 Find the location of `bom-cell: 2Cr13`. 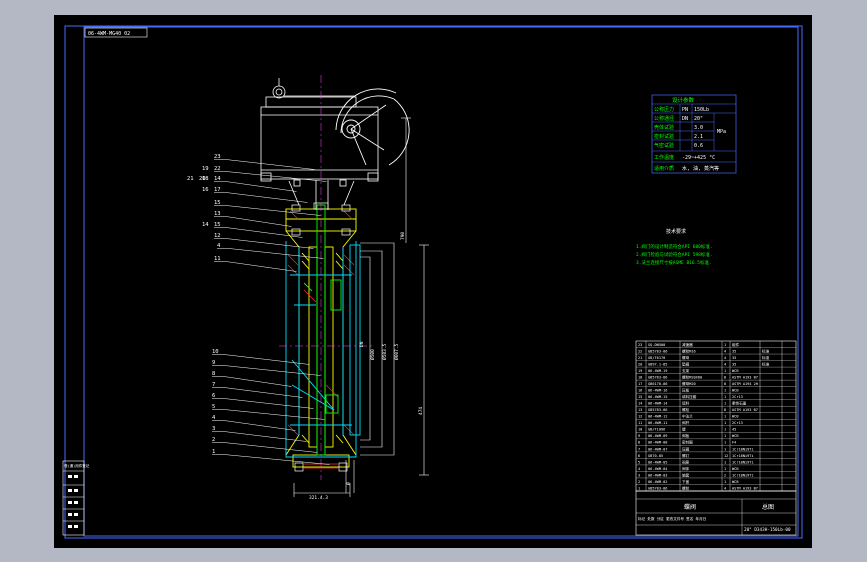

bom-cell: 2Cr13 is located at coordinates (737, 397).